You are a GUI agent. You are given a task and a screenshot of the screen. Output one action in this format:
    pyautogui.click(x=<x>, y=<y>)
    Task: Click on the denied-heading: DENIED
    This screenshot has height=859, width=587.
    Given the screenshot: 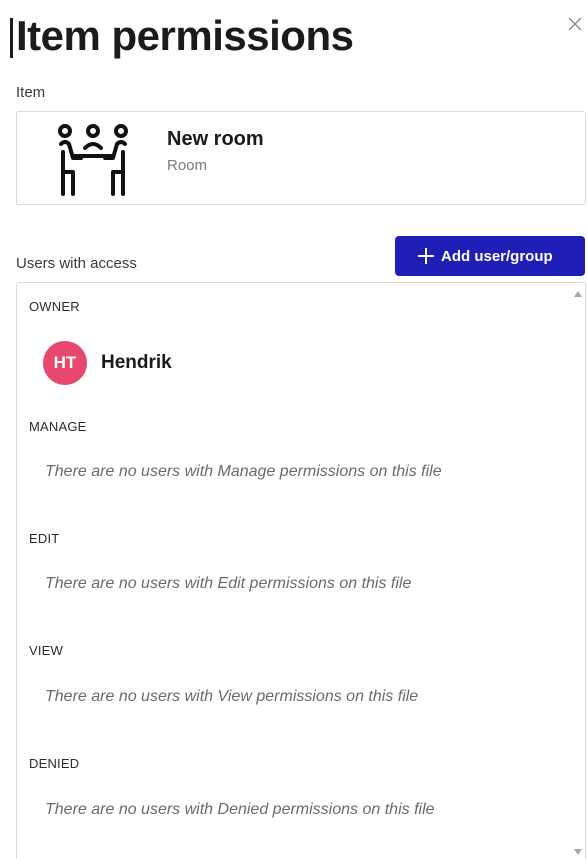 What is the action you would take?
    pyautogui.click(x=54, y=763)
    